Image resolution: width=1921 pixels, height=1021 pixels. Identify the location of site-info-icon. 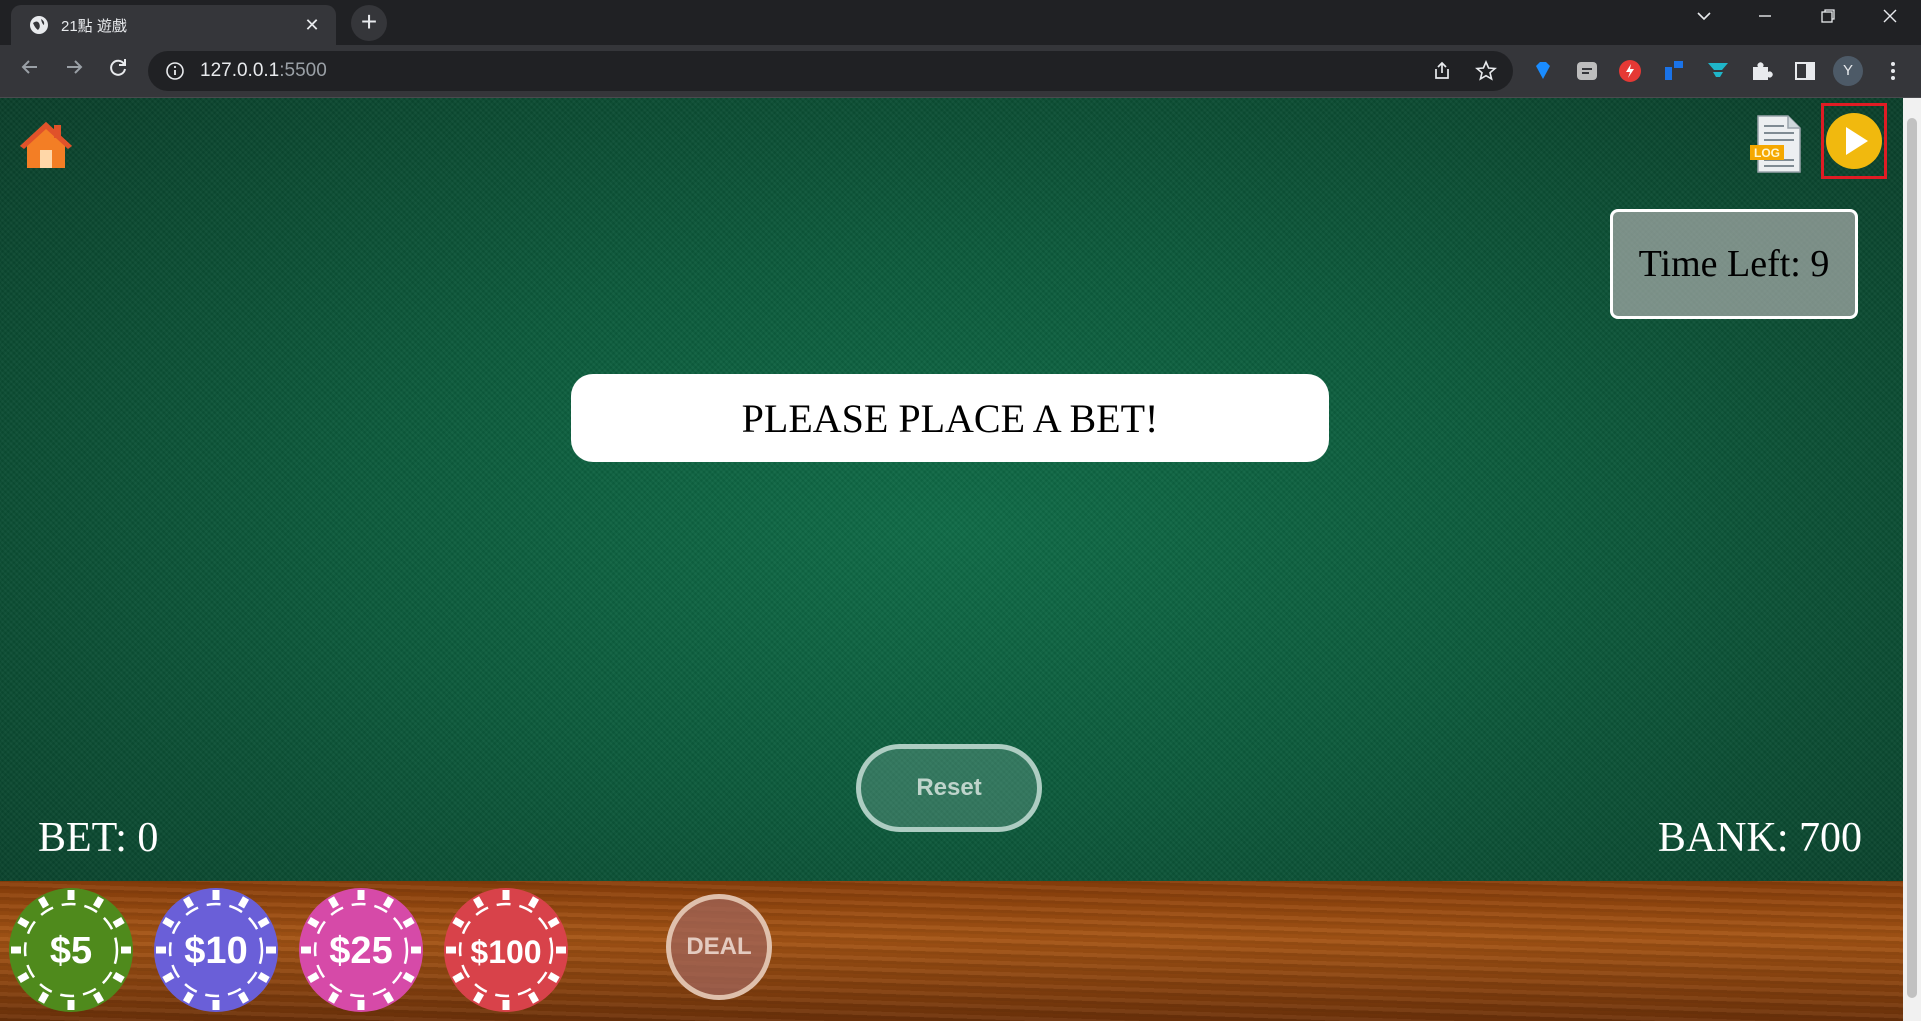
(175, 71).